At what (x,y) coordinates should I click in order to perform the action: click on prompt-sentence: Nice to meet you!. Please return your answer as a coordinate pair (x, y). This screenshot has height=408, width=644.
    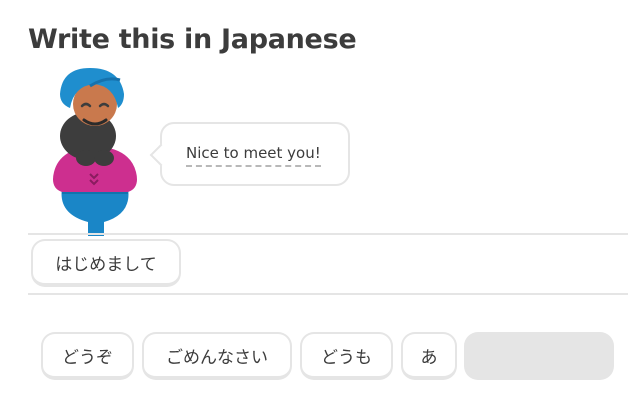
    Looking at the image, I should click on (253, 155).